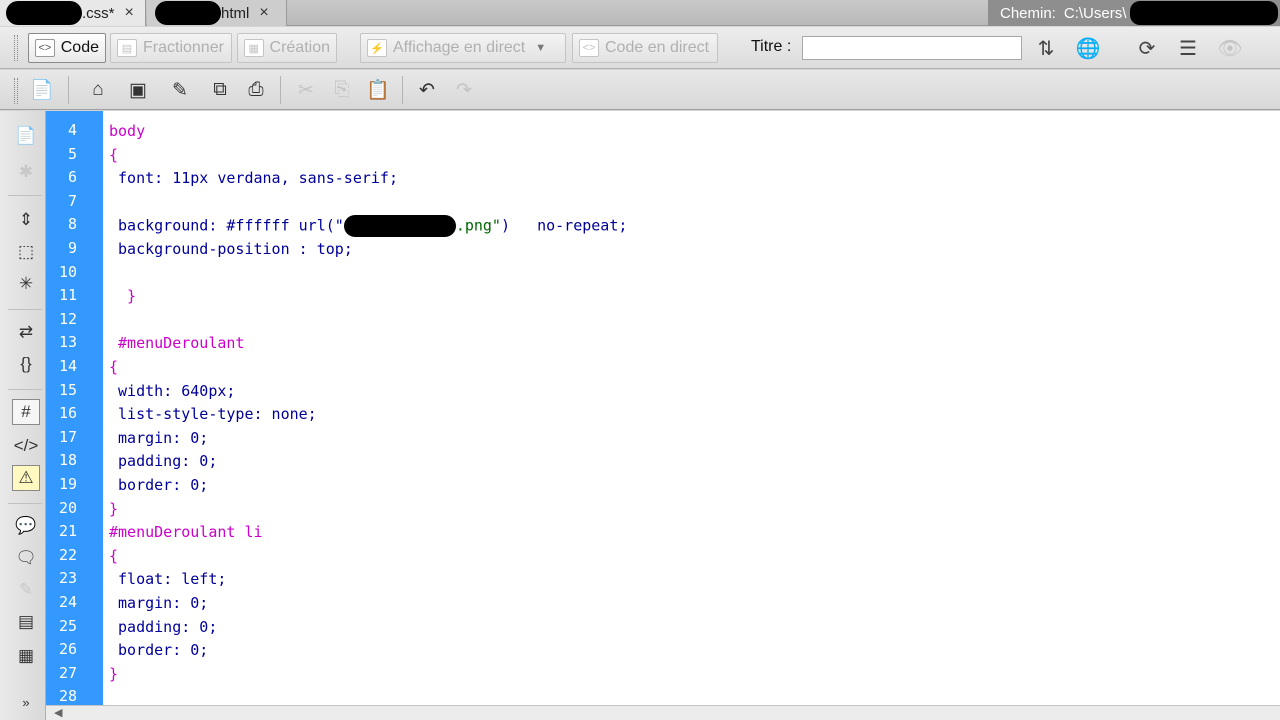 The image size is (1280, 720). What do you see at coordinates (171, 48) in the screenshot?
I see `split-view-button: ▤ Fractionner` at bounding box center [171, 48].